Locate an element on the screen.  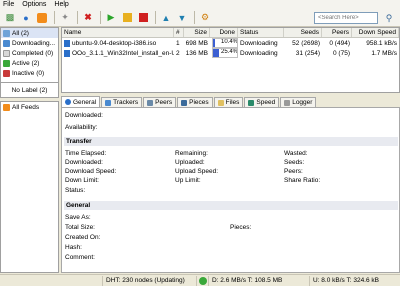
menu-options: Options is located at coordinates (34, 4).